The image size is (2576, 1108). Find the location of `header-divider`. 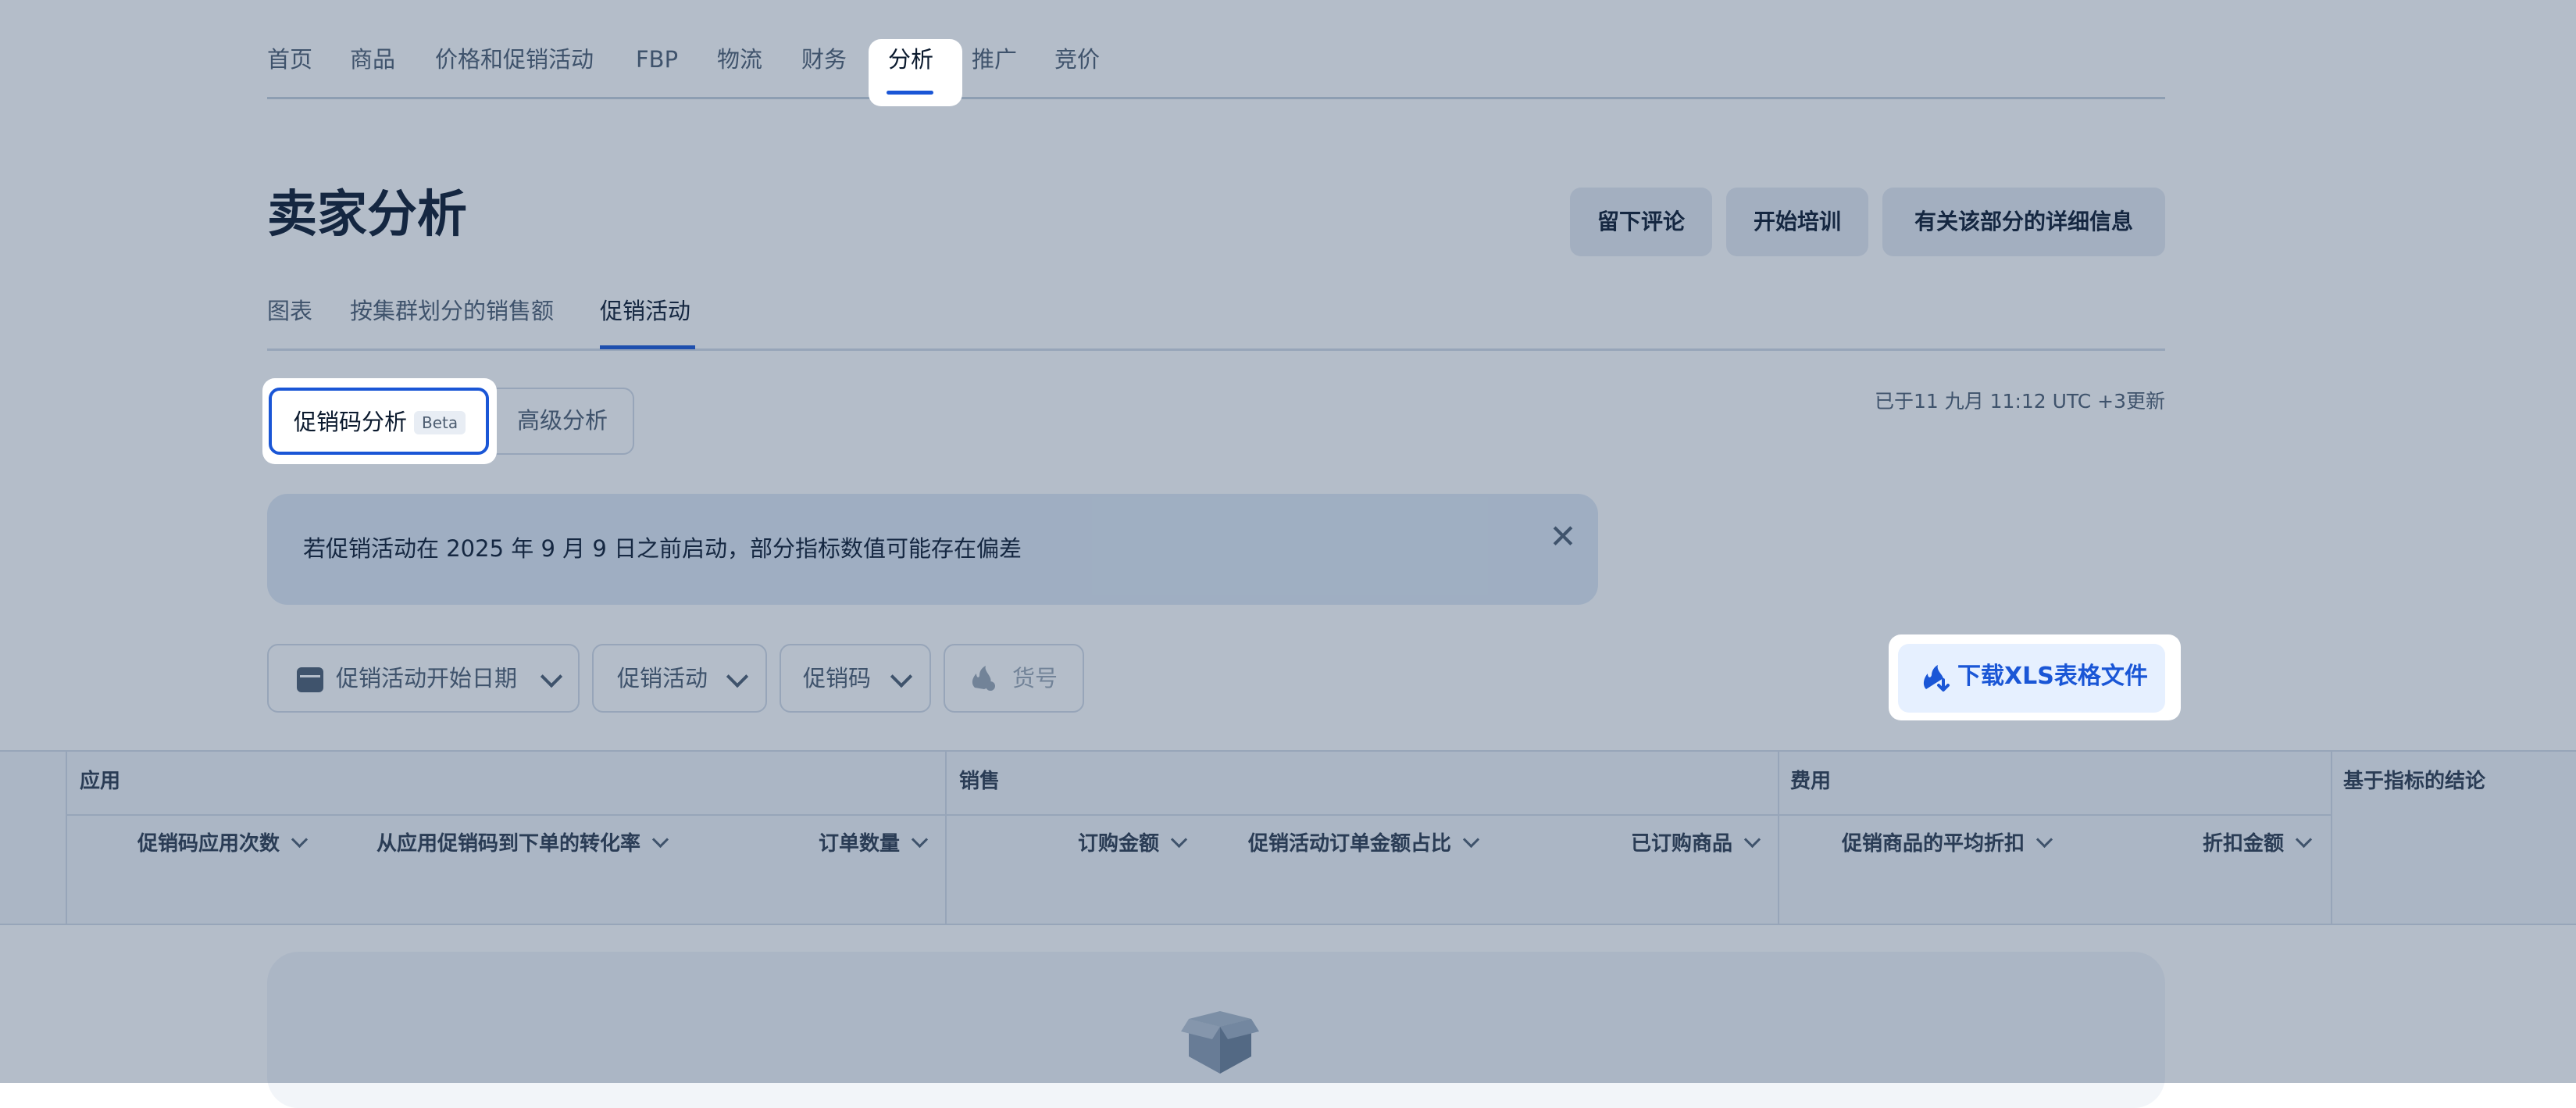

header-divider is located at coordinates (1198, 815).